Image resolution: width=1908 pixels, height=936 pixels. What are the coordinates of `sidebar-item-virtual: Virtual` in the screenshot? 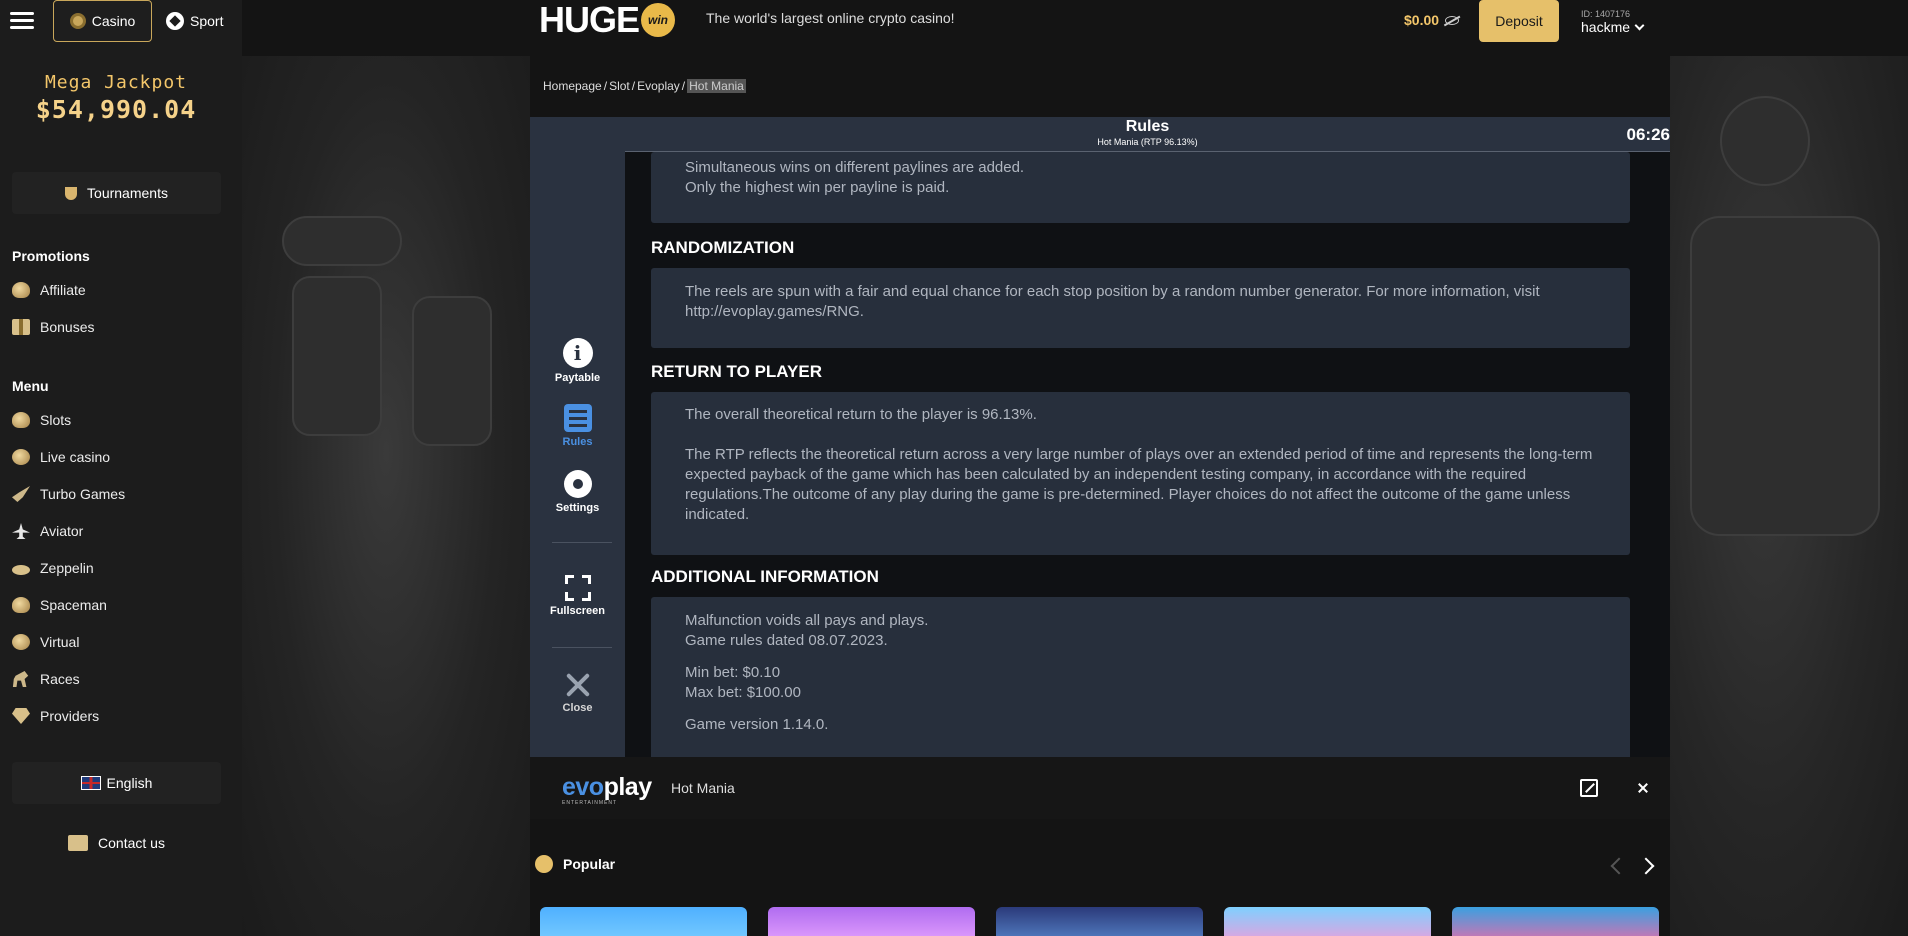 It's located at (45, 642).